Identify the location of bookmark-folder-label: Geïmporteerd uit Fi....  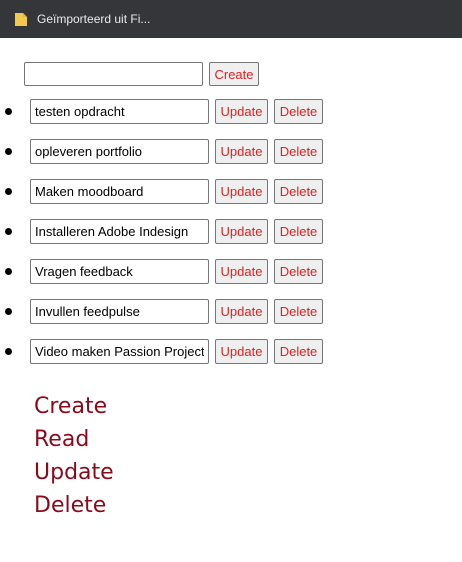
(93, 19).